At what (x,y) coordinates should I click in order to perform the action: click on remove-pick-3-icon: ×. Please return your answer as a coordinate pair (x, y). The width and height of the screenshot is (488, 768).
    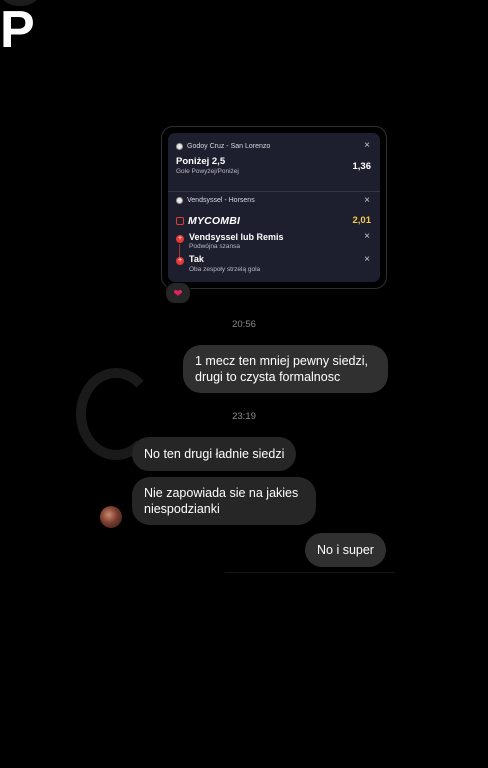
    Looking at the image, I should click on (367, 259).